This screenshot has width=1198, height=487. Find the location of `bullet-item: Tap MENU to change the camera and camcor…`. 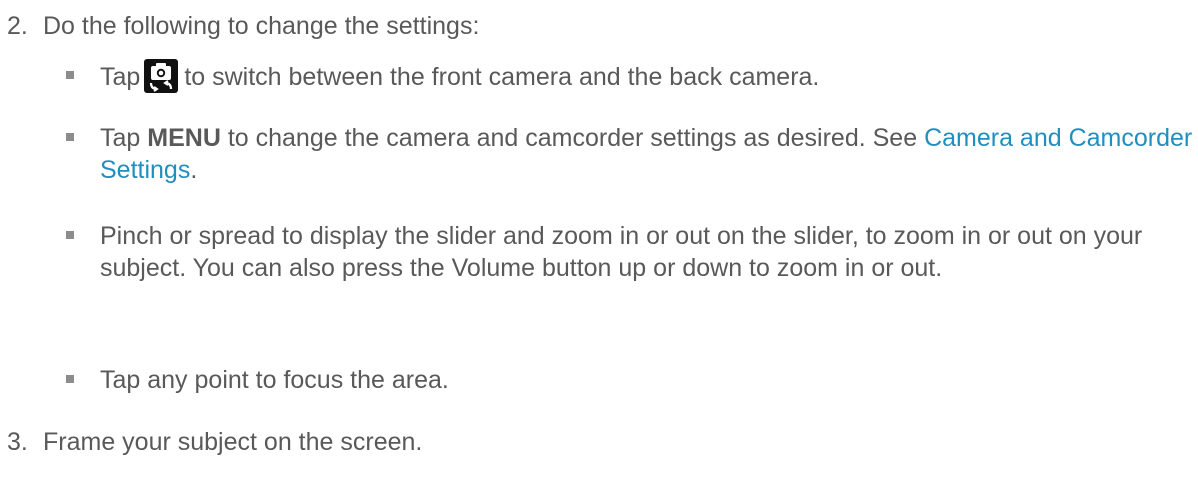

bullet-item: Tap MENU to change the camera and camcor… is located at coordinates (649, 154).